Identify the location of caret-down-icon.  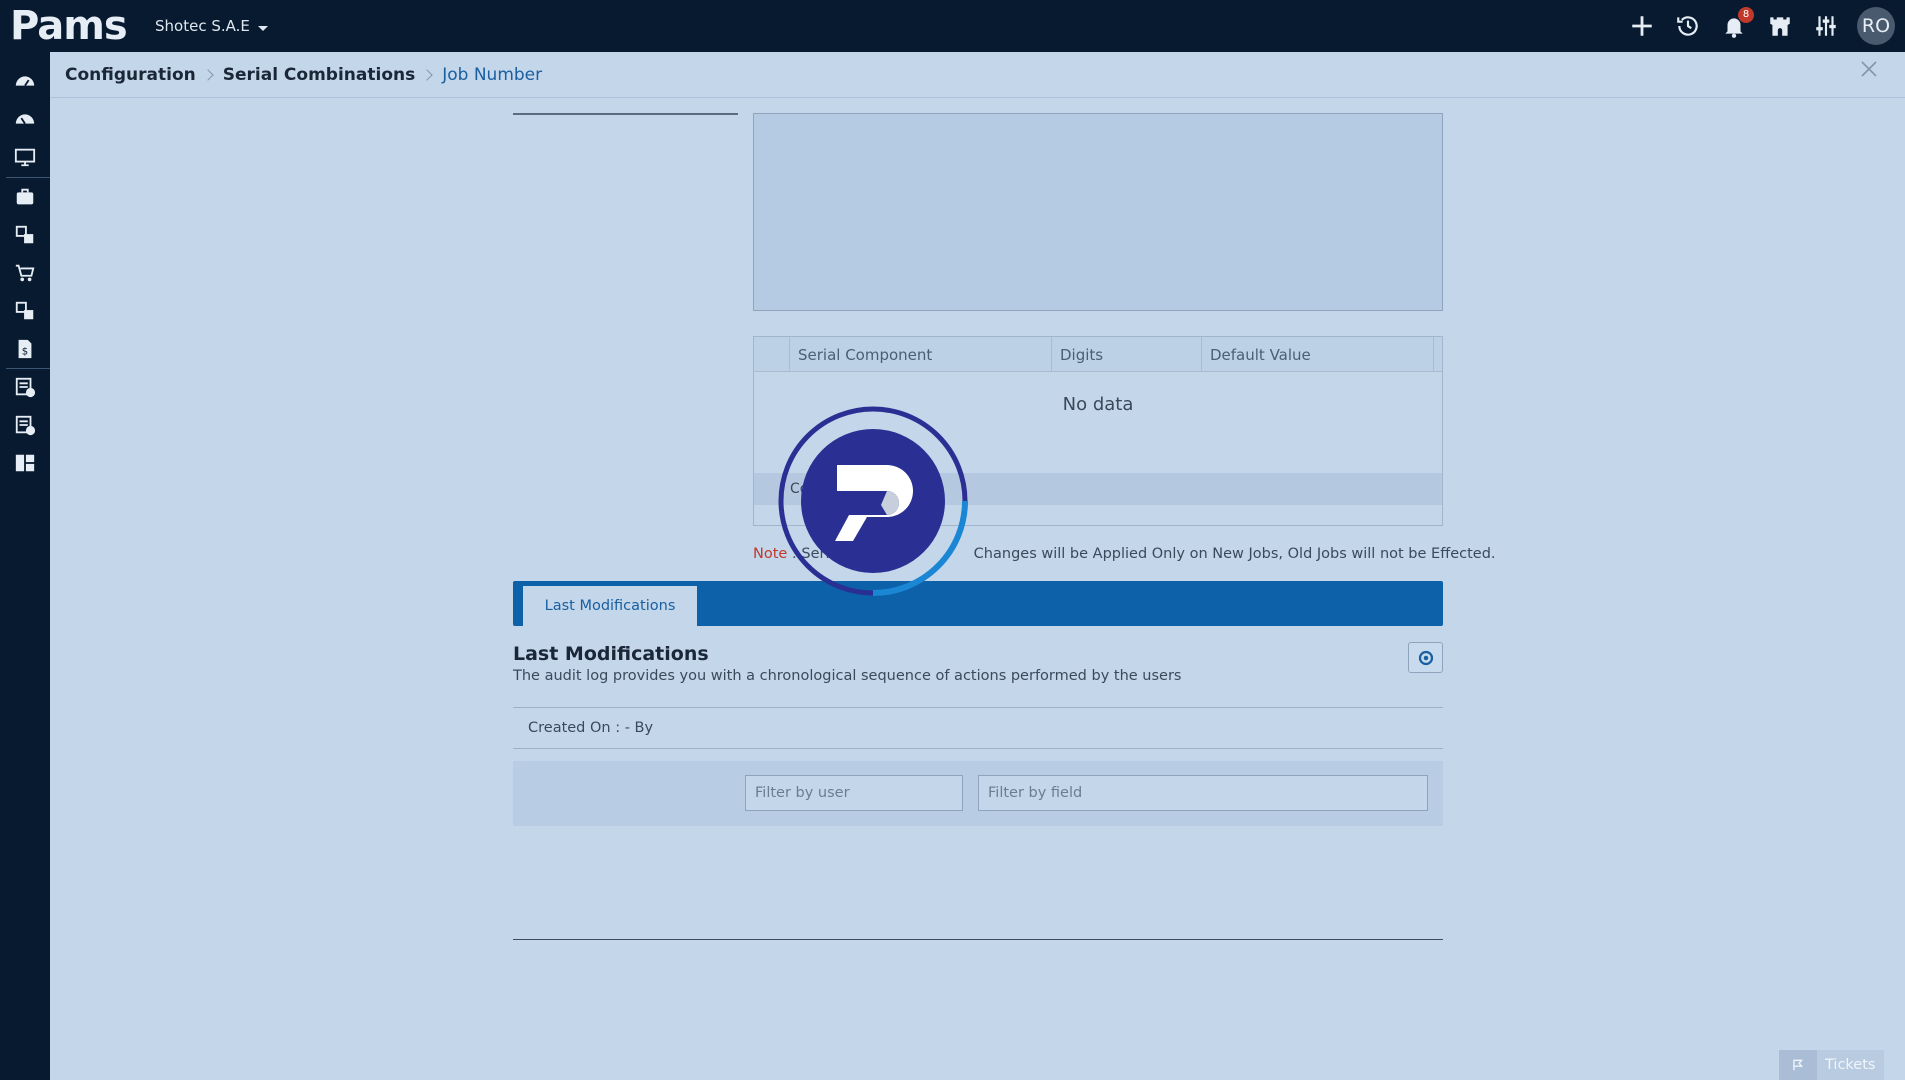
(262, 28).